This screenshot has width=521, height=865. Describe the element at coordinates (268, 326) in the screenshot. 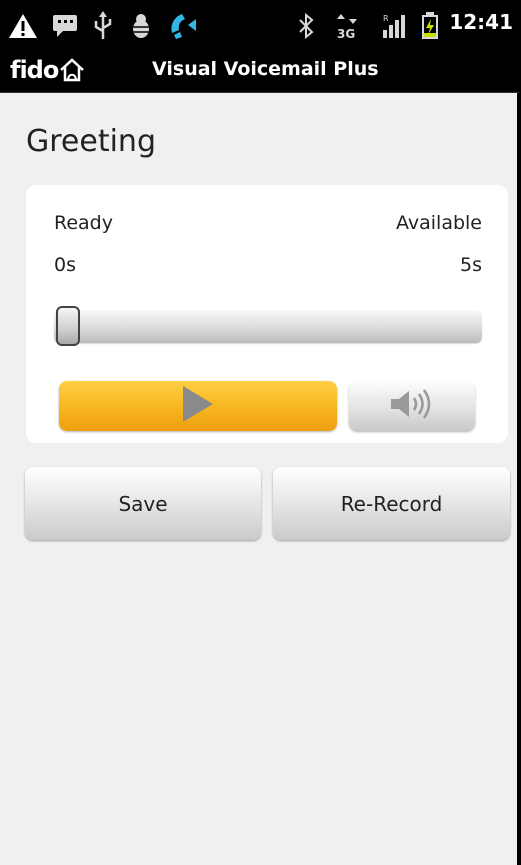

I see `playback-slider` at that location.